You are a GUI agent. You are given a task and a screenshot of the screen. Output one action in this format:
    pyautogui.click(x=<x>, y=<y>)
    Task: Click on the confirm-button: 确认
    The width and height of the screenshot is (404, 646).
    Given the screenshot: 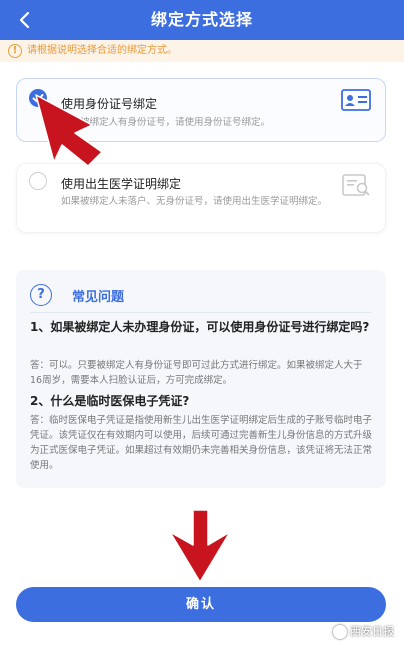 What is the action you would take?
    pyautogui.click(x=201, y=604)
    